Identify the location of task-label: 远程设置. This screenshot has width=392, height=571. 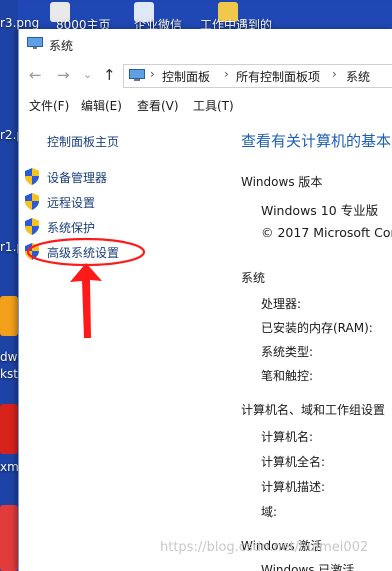
(71, 203).